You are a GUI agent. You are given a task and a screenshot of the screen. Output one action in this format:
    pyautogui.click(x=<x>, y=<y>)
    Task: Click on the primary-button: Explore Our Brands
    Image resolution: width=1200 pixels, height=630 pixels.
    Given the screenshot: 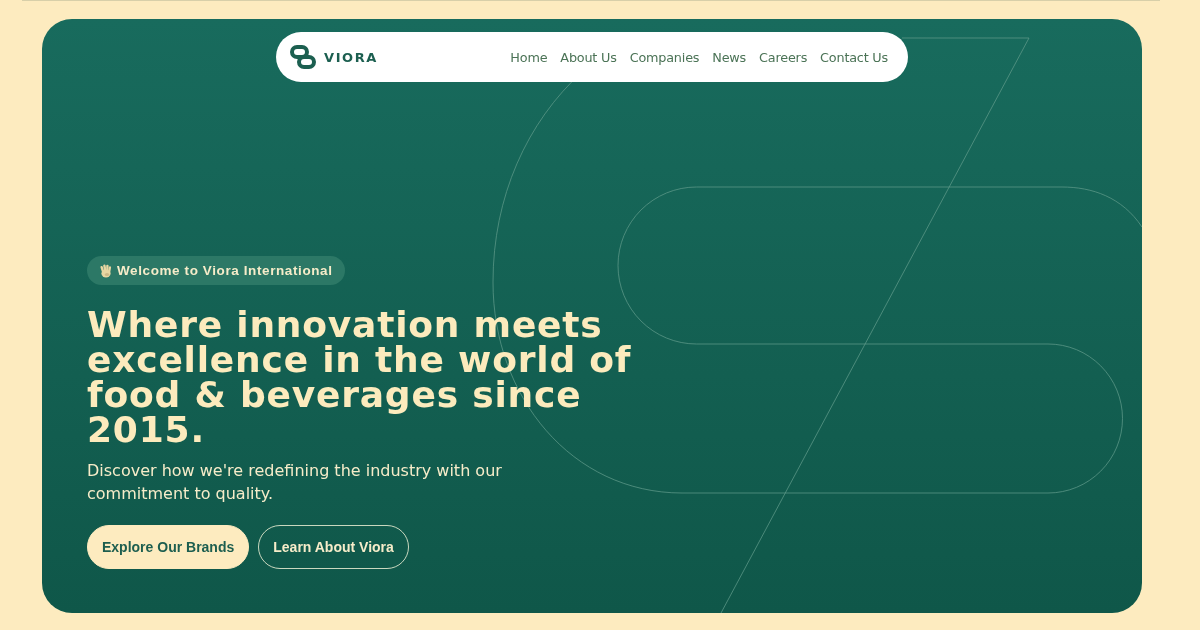 What is the action you would take?
    pyautogui.click(x=168, y=547)
    